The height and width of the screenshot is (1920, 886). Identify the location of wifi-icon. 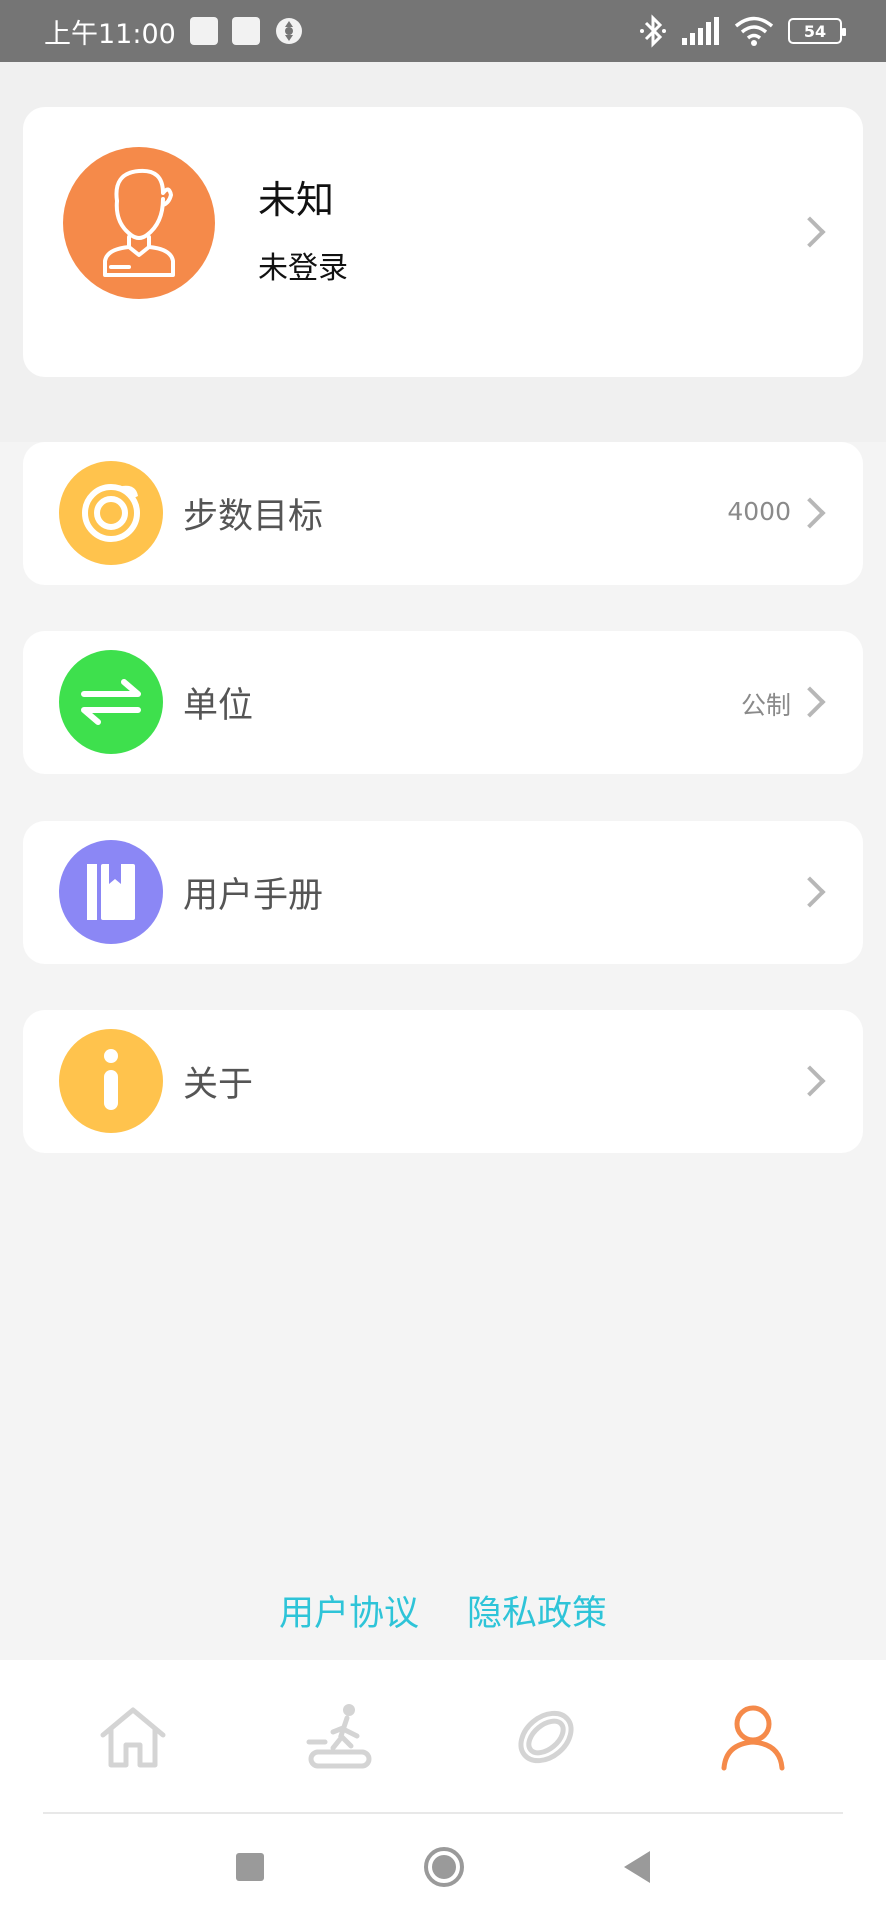
(754, 31).